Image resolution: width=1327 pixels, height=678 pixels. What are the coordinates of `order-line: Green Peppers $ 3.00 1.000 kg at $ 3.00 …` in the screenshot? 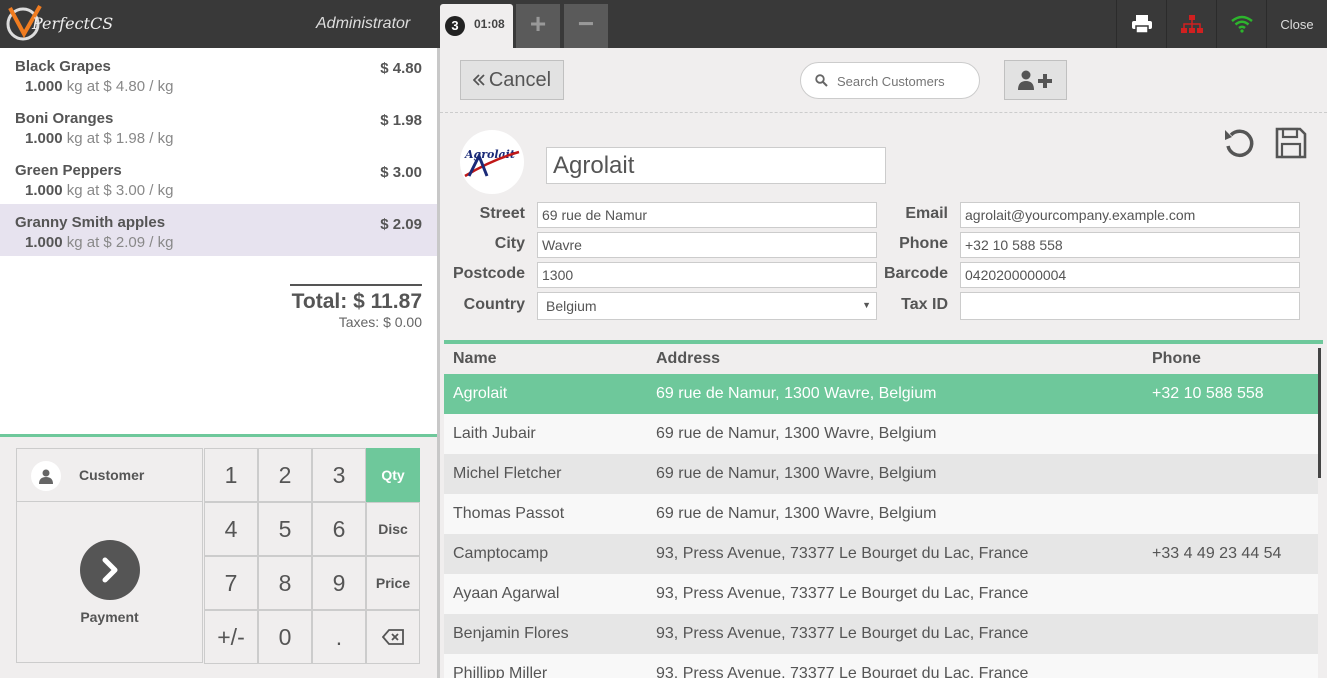 It's located at (218, 178).